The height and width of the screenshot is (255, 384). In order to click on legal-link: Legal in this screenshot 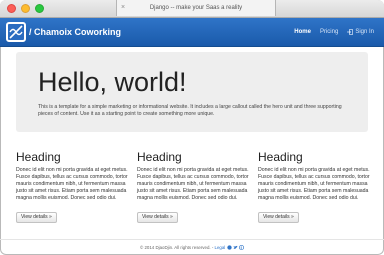, I will do `click(220, 247)`.